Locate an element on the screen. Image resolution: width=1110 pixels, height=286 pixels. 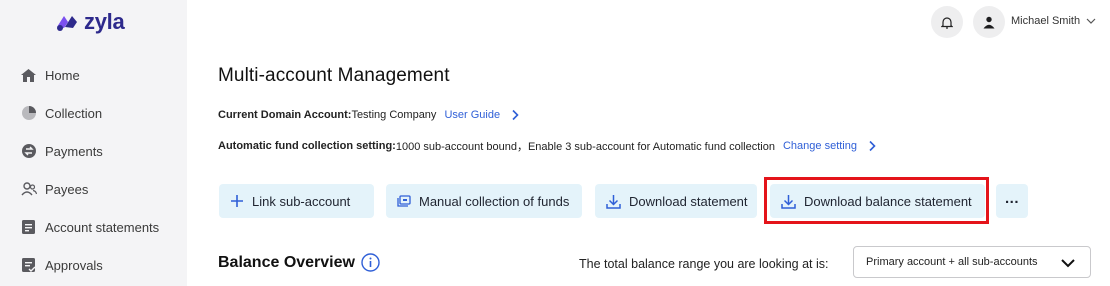
sidebar-item-payees: Payees is located at coordinates (93, 189).